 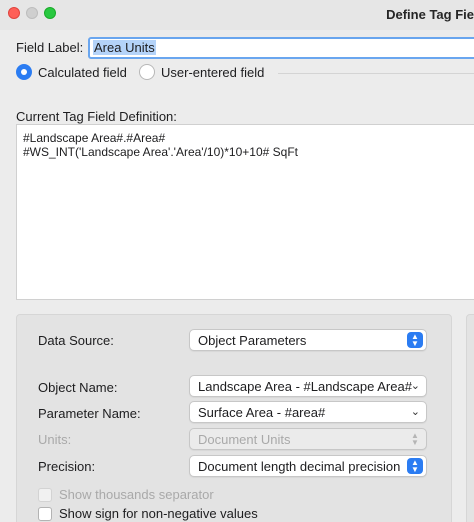 What do you see at coordinates (470, 418) in the screenshot?
I see `secondary-panel` at bounding box center [470, 418].